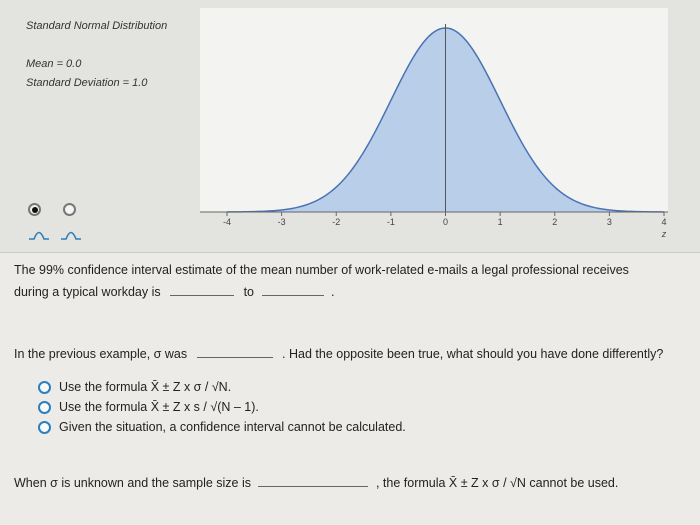 This screenshot has height=525, width=700. I want to click on q2-option-1-radio, so click(44, 387).